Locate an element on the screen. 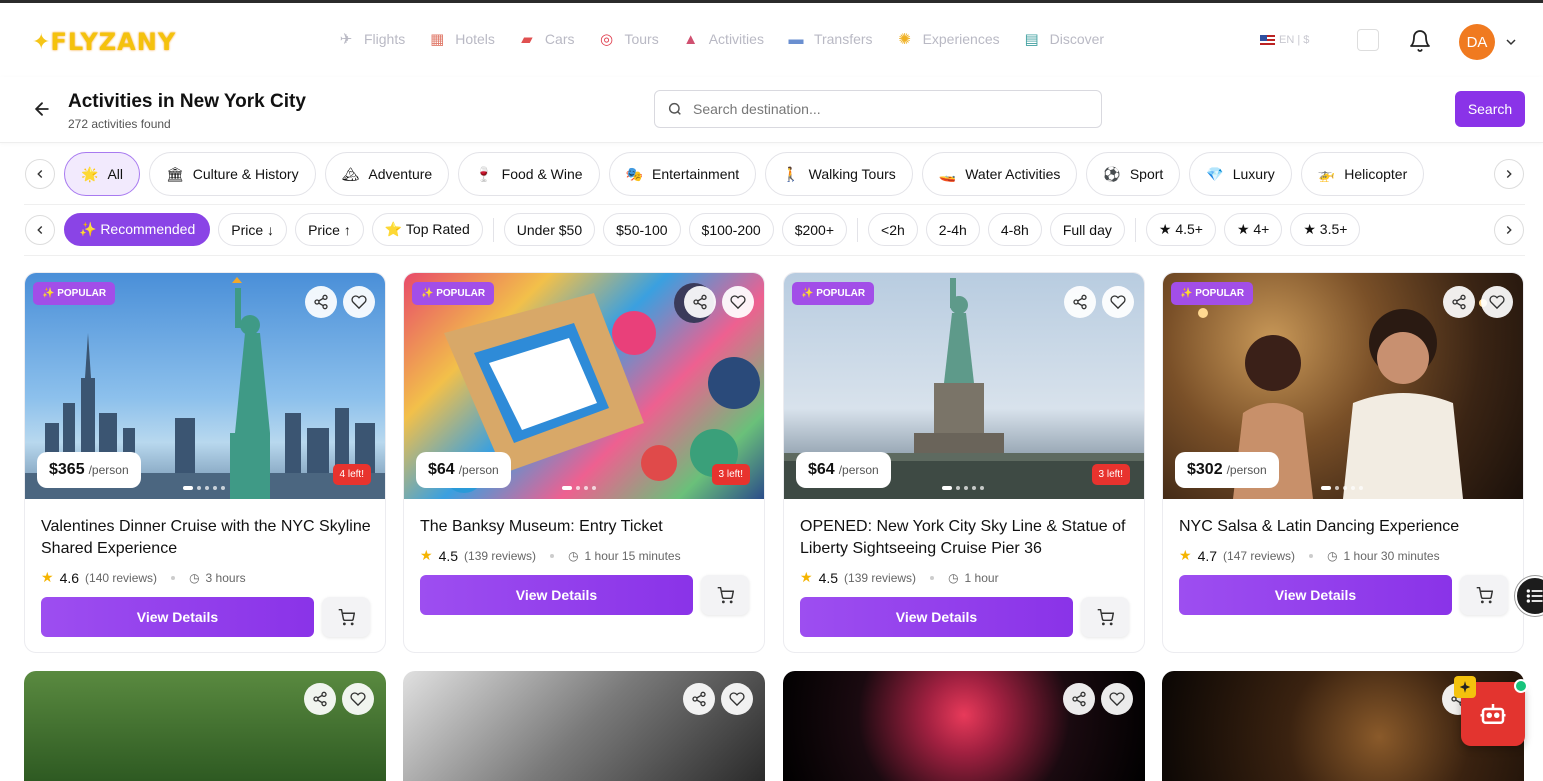 The width and height of the screenshot is (1543, 781). nav-flights: ✈ Flights is located at coordinates (371, 39).